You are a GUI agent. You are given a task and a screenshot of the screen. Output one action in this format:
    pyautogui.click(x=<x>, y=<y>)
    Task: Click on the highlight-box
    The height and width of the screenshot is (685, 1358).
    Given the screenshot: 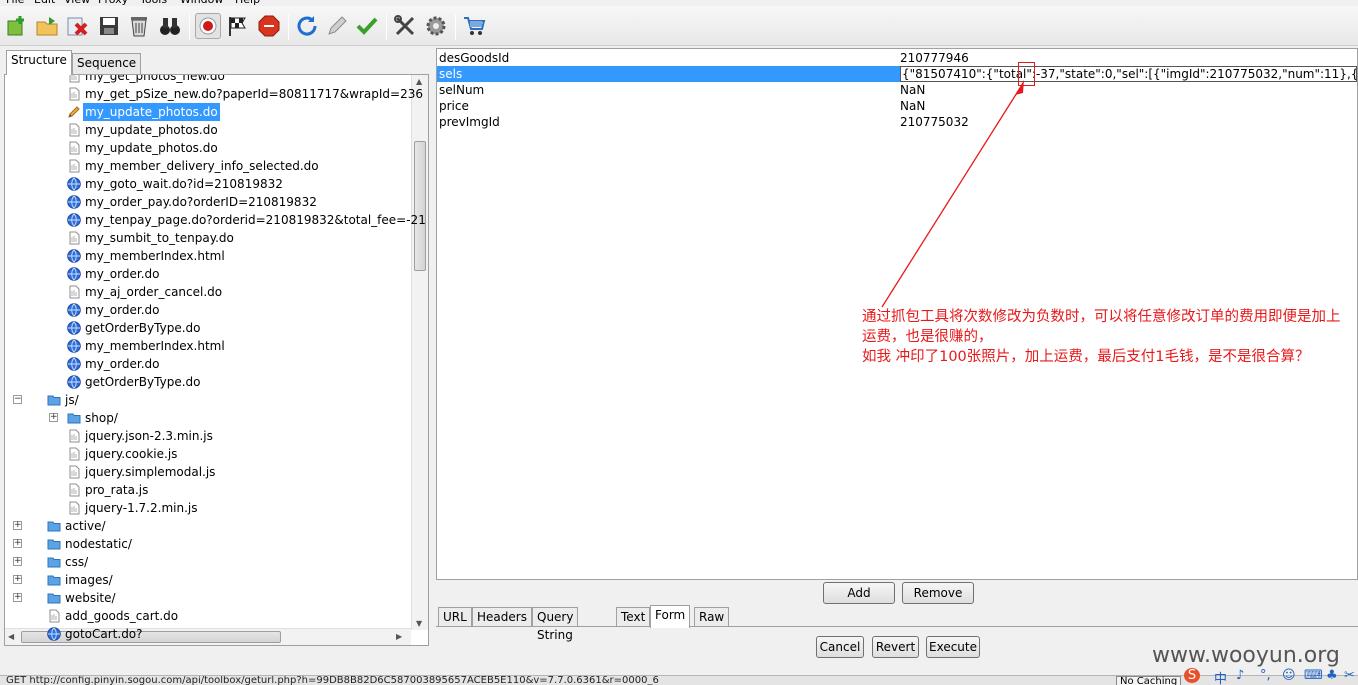 What is the action you would take?
    pyautogui.click(x=1026, y=74)
    